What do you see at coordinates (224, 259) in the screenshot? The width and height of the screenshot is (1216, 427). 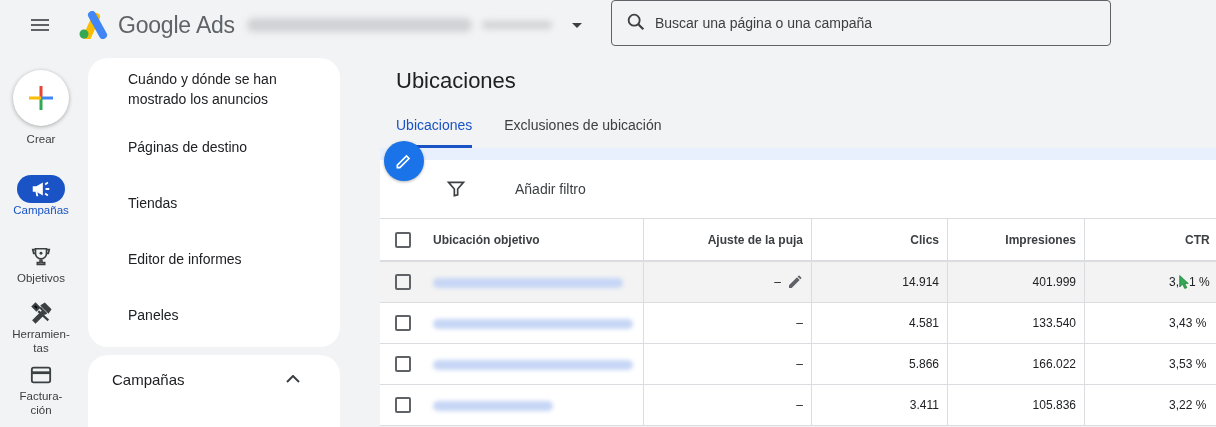 I see `nav-item: Editor de informes` at bounding box center [224, 259].